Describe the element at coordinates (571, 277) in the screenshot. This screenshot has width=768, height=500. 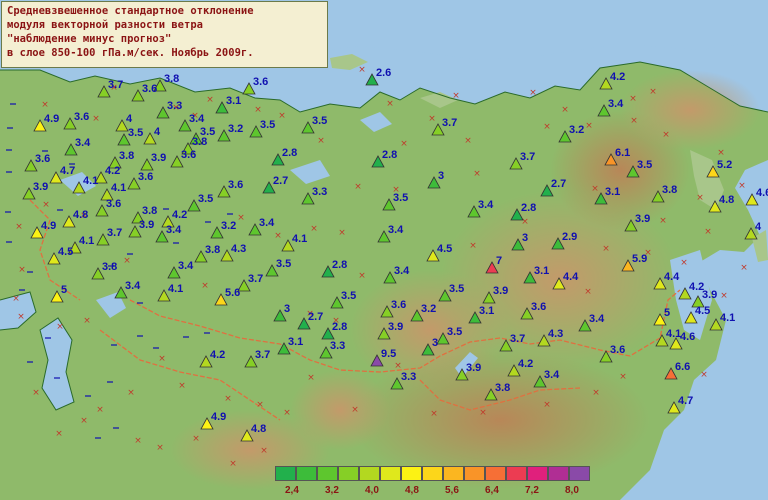
I see `station-value-label: 4.4` at that location.